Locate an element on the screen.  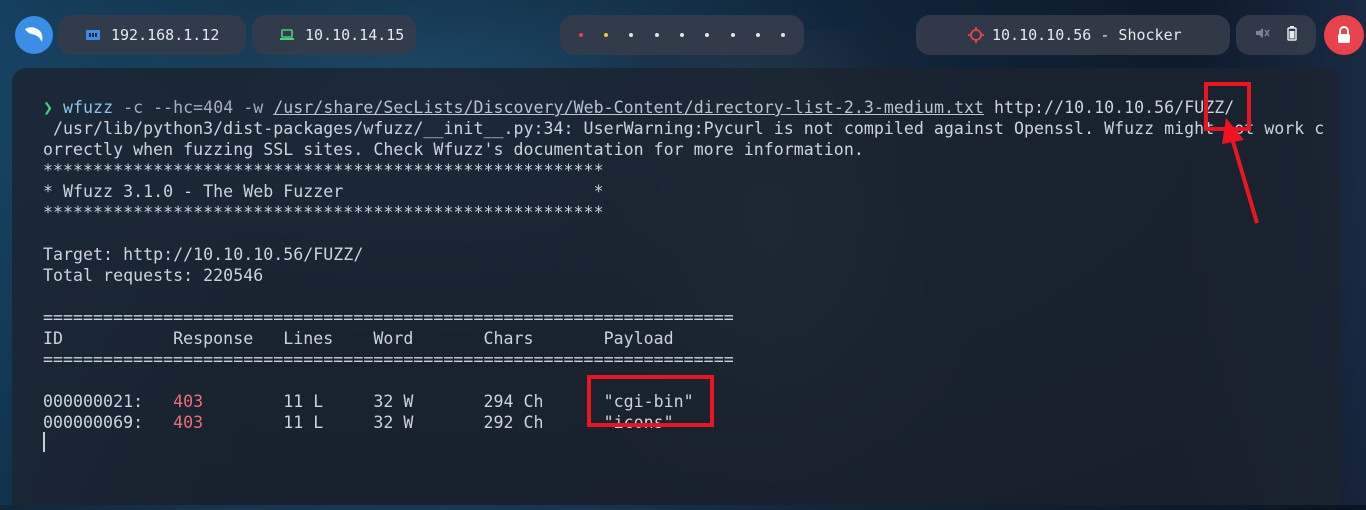
vpn-ip-indicator: 10.10.14.15 is located at coordinates (334, 35).